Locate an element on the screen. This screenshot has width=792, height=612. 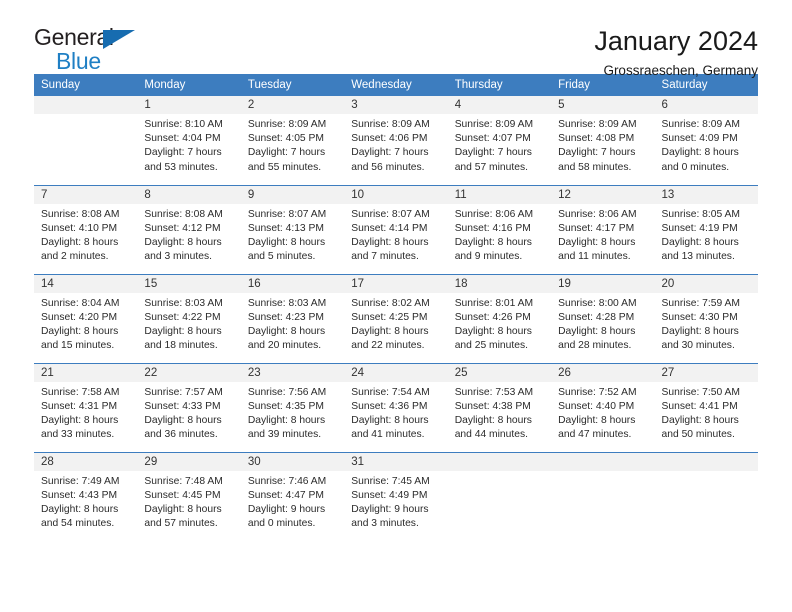
day-number: 28 is located at coordinates (86, 461).